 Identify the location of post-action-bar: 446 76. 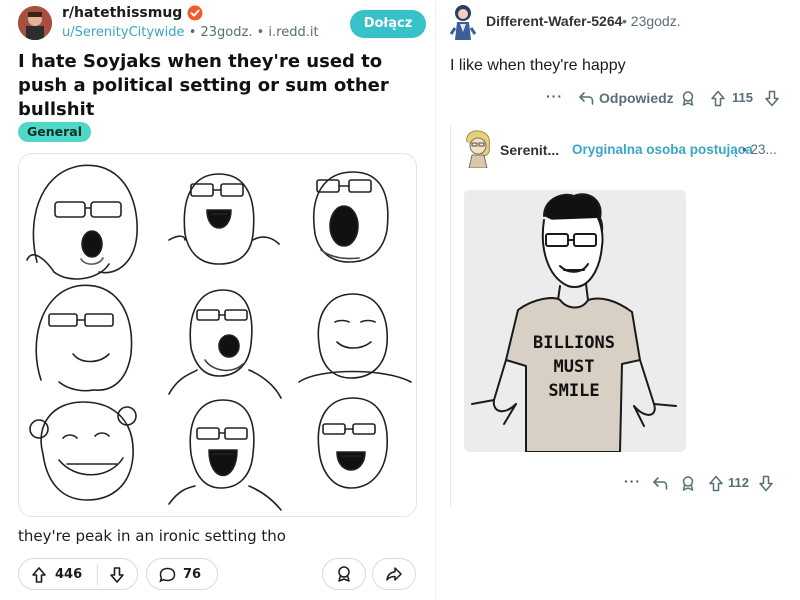
(217, 574).